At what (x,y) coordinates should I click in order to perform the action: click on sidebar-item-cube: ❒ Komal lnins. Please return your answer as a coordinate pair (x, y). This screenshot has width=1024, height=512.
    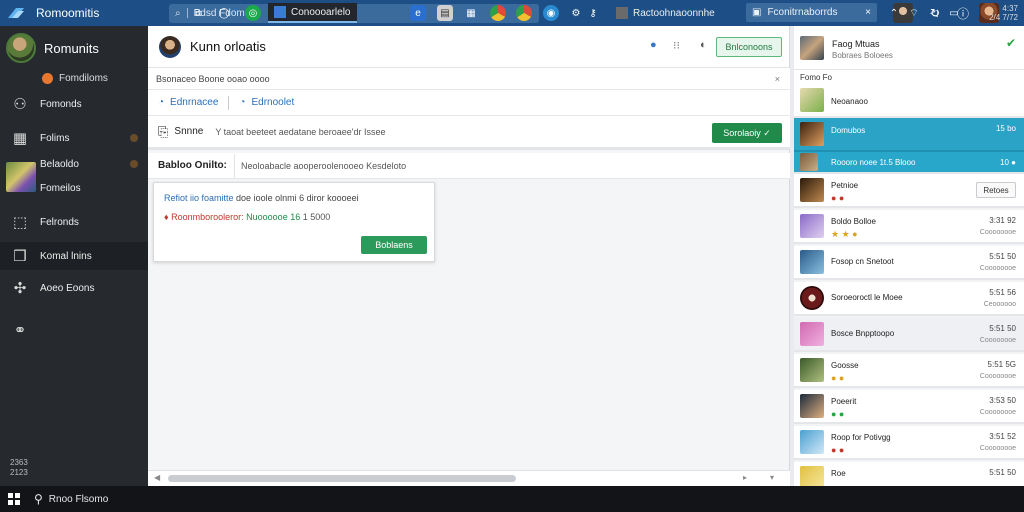
    Looking at the image, I should click on (74, 256).